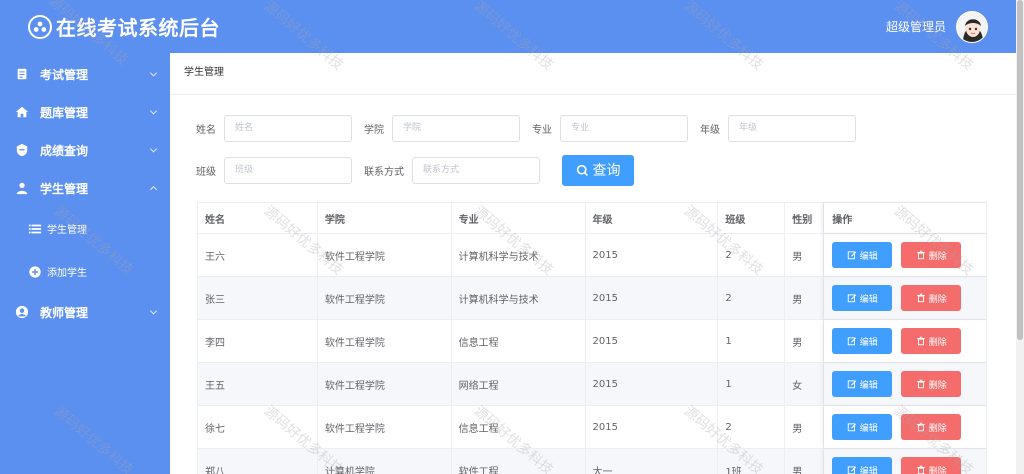 This screenshot has height=474, width=1024. I want to click on sidebar-subitem-label: 添加学生, so click(67, 273).